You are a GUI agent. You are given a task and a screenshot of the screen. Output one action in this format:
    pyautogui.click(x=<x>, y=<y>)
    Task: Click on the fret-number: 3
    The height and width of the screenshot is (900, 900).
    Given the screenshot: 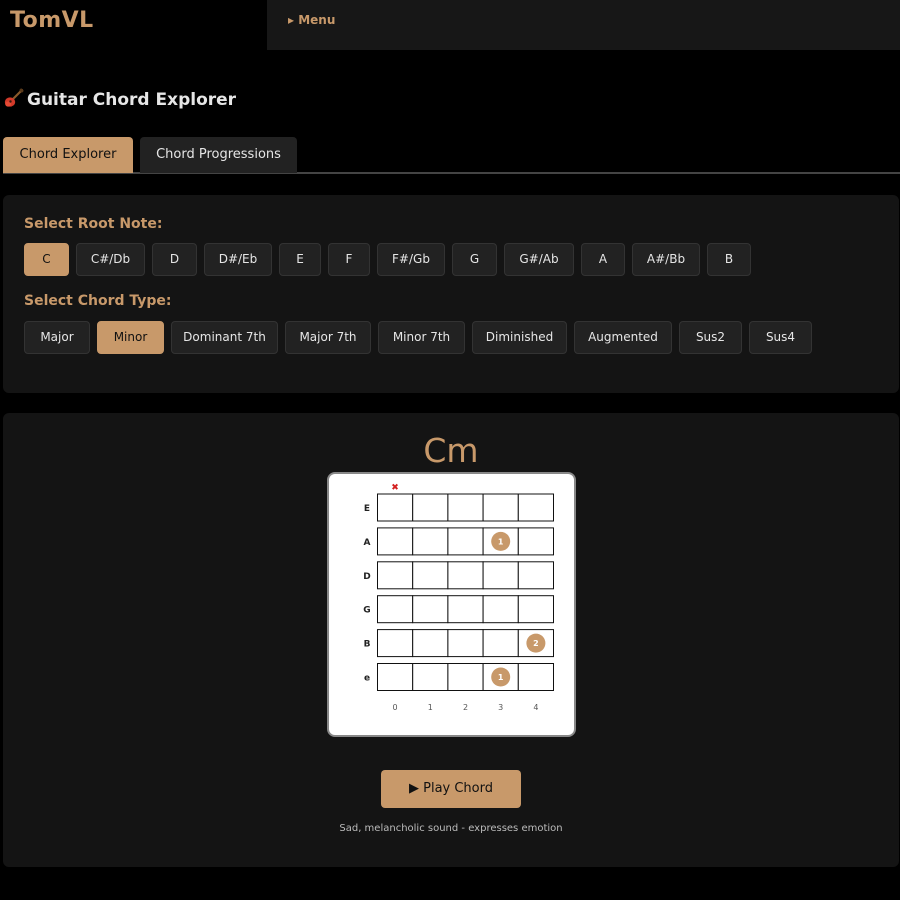 What is the action you would take?
    pyautogui.click(x=500, y=707)
    